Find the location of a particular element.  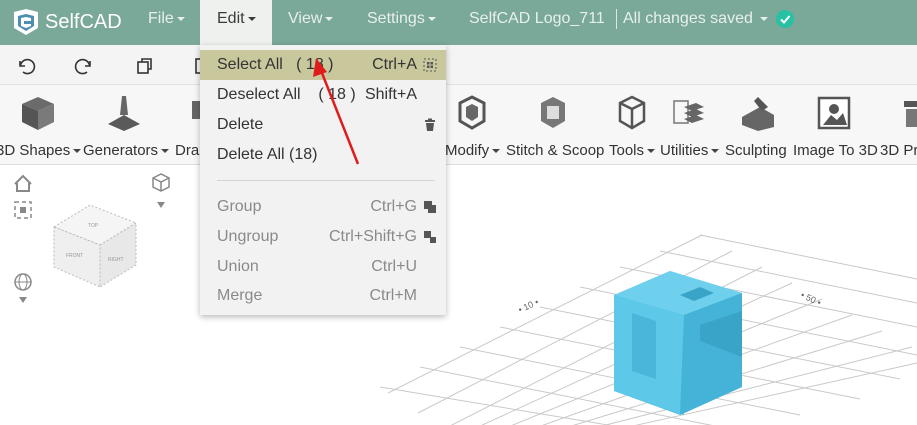

menu-select-all-label: Select All ( 18 ) is located at coordinates (275, 64).